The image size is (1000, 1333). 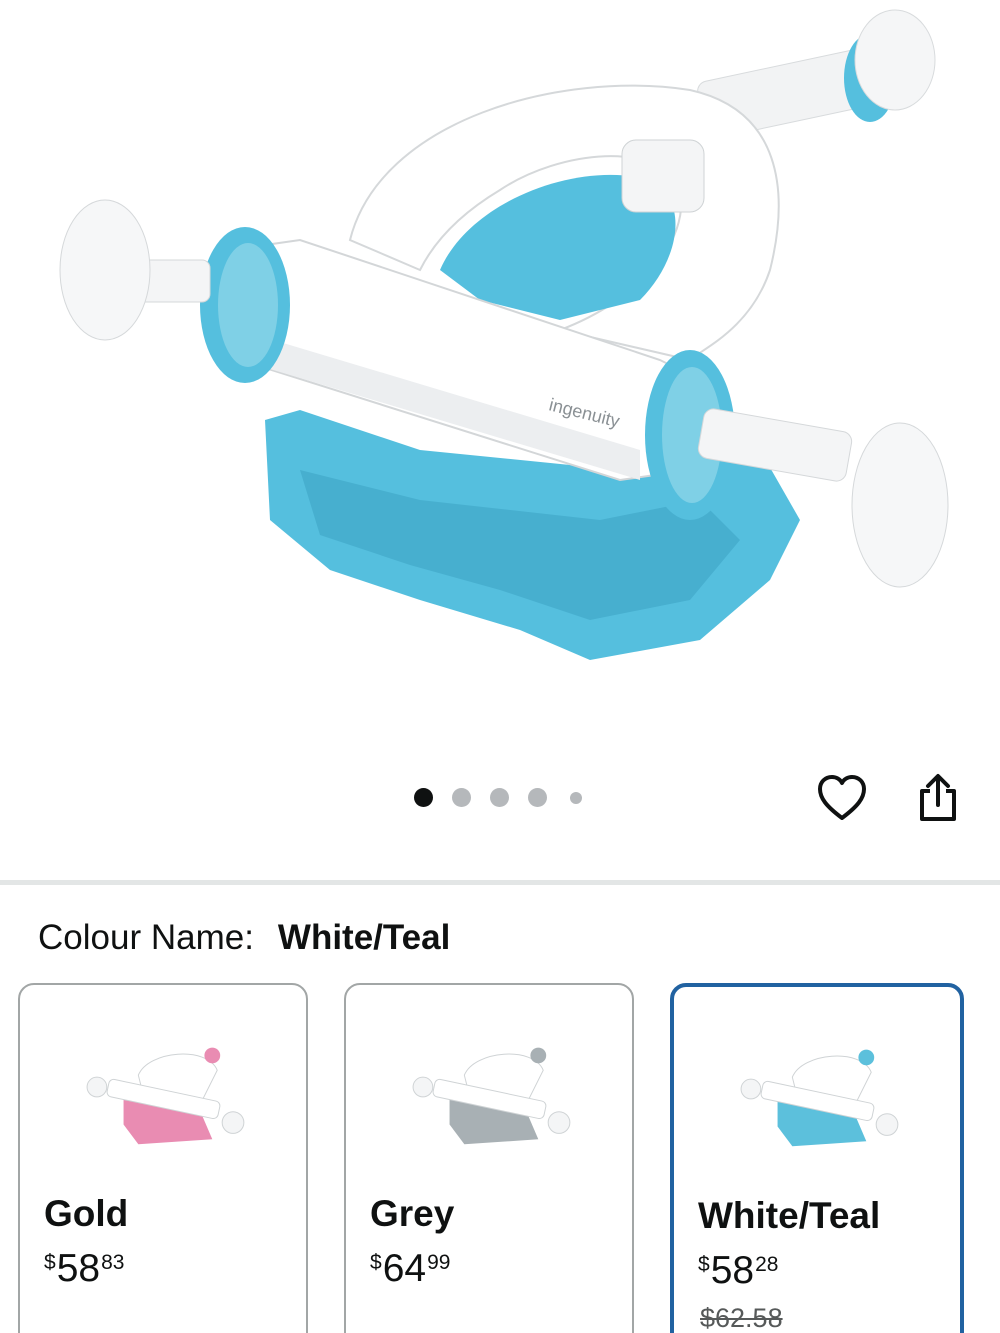 I want to click on colour-option-grey: Grey $ 64 99, so click(x=489, y=1158).